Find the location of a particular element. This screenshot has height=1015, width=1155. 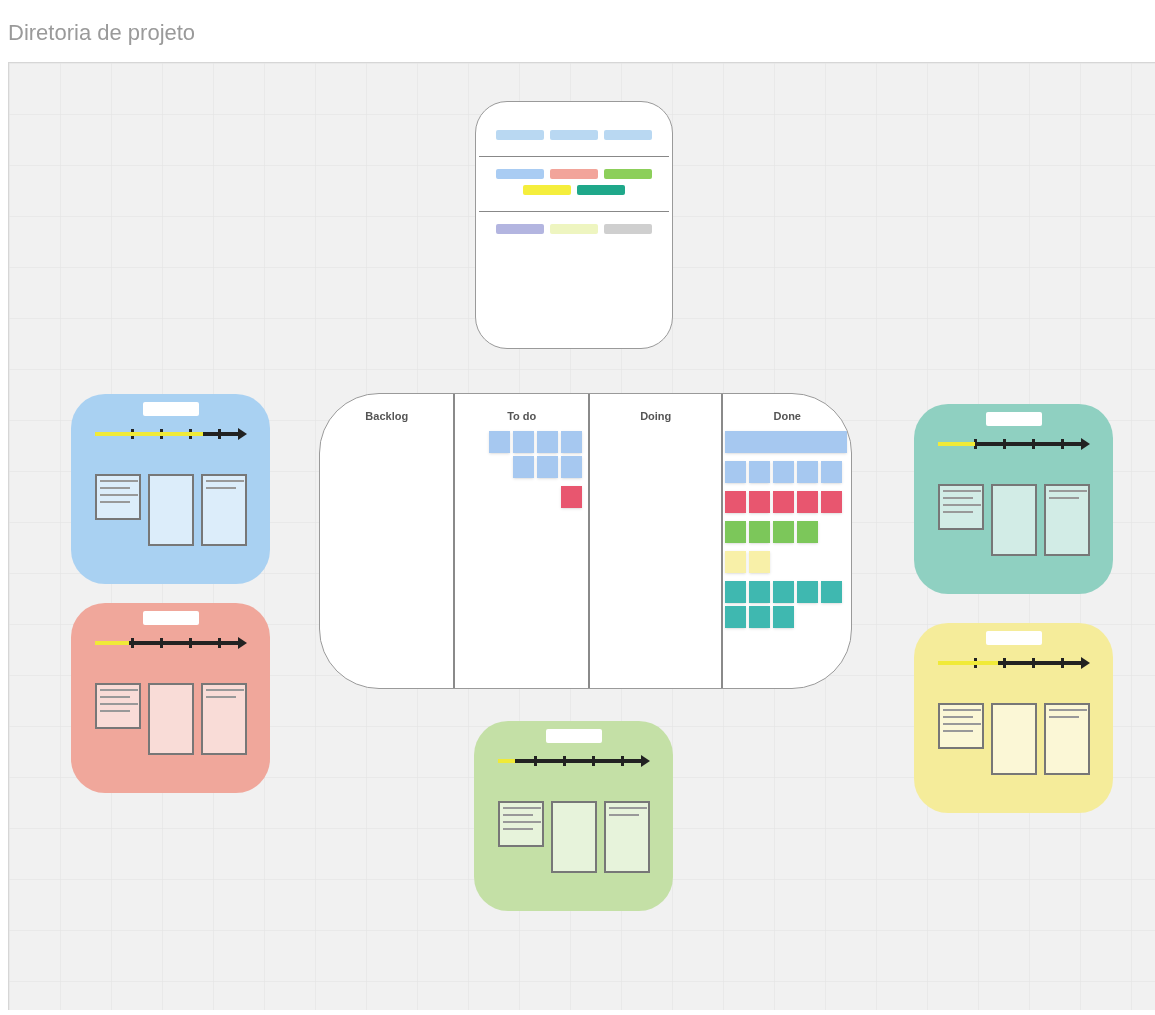

column-header: Backlog is located at coordinates (387, 416).